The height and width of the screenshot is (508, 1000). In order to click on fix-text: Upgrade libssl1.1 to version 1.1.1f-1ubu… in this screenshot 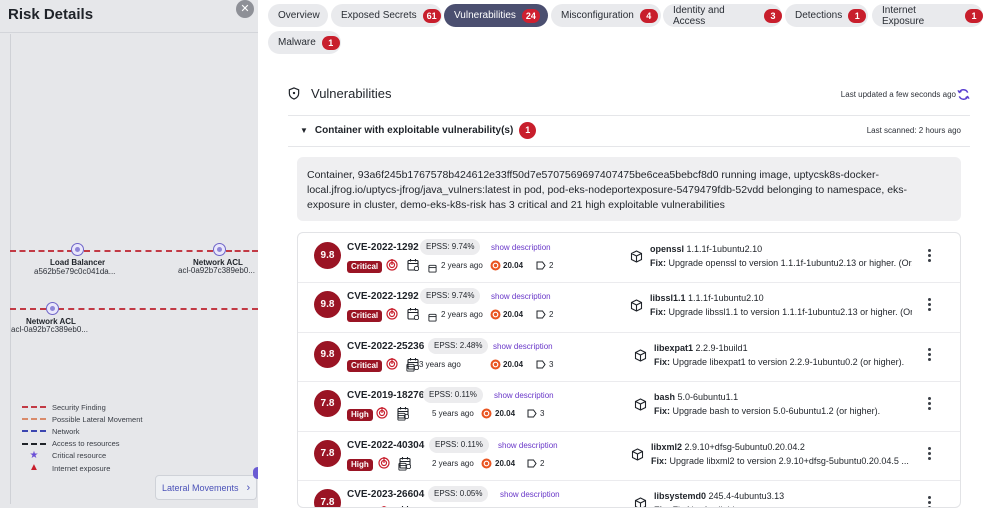, I will do `click(790, 312)`.